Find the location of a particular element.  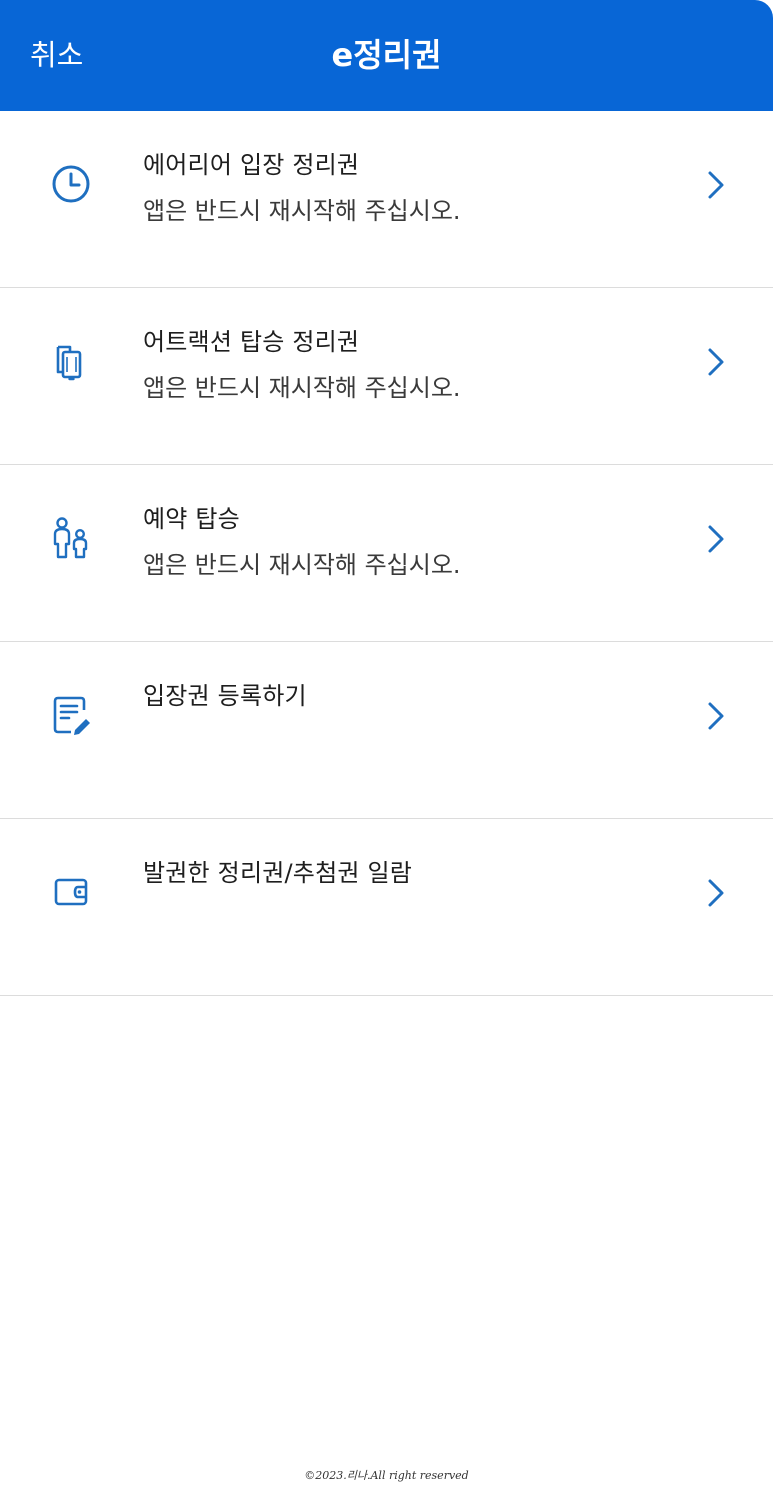

wallet-icon is located at coordinates (71, 892).